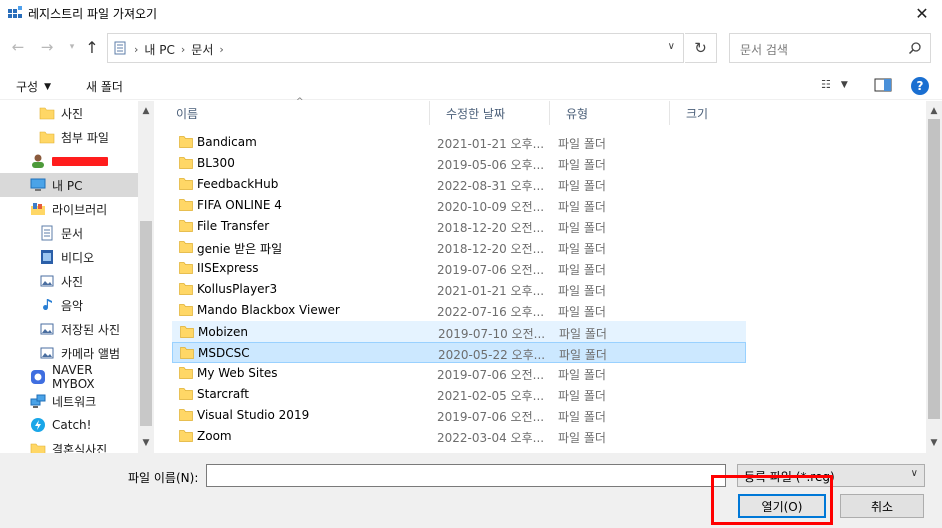 This screenshot has height=528, width=942. Describe the element at coordinates (459, 268) in the screenshot. I see `file-row: IISExpress 2019-07-06 오전... 파일 폴더` at that location.